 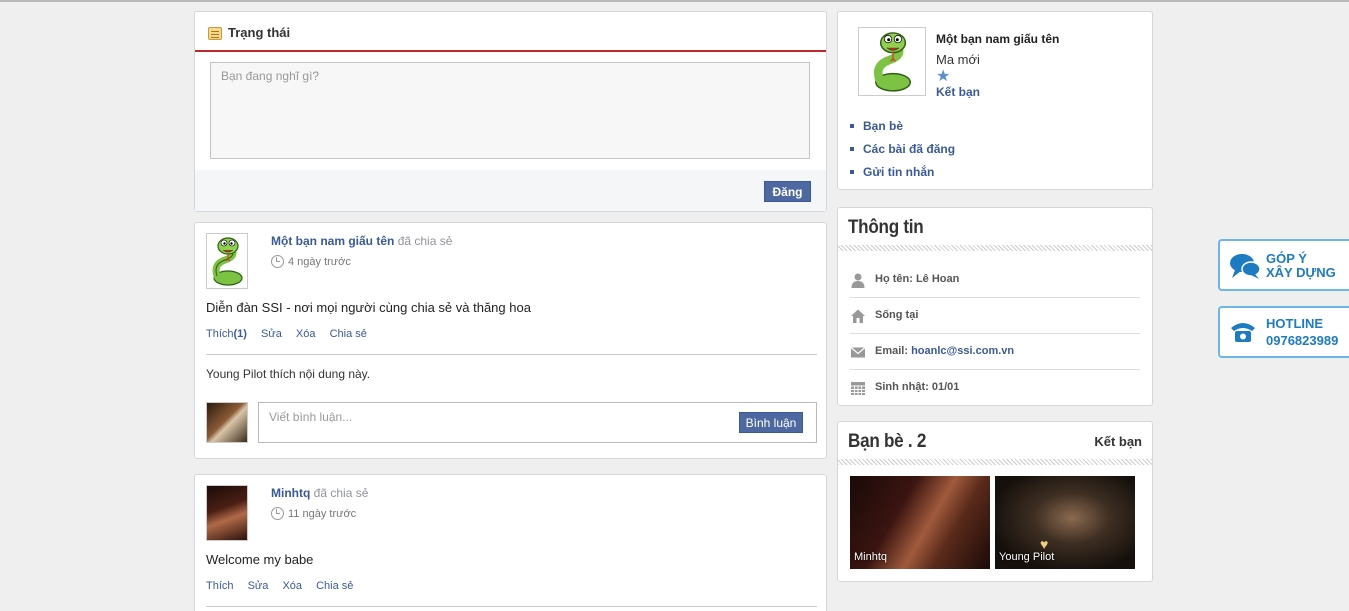 What do you see at coordinates (887, 441) in the screenshot?
I see `friends-title: Bạn bè . 2` at bounding box center [887, 441].